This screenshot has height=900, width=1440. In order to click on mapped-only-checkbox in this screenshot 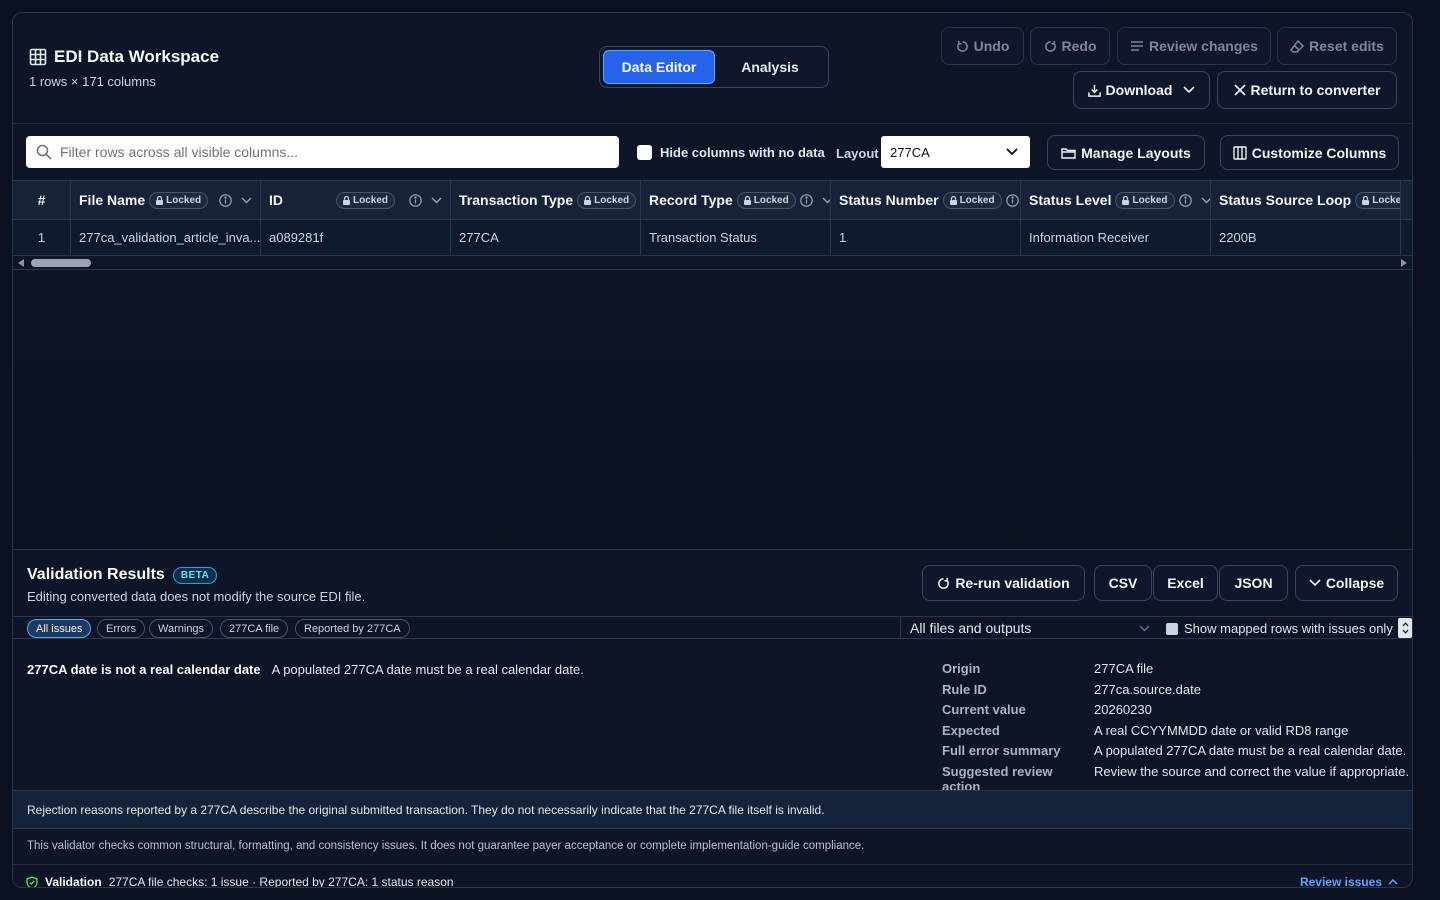, I will do `click(1172, 628)`.